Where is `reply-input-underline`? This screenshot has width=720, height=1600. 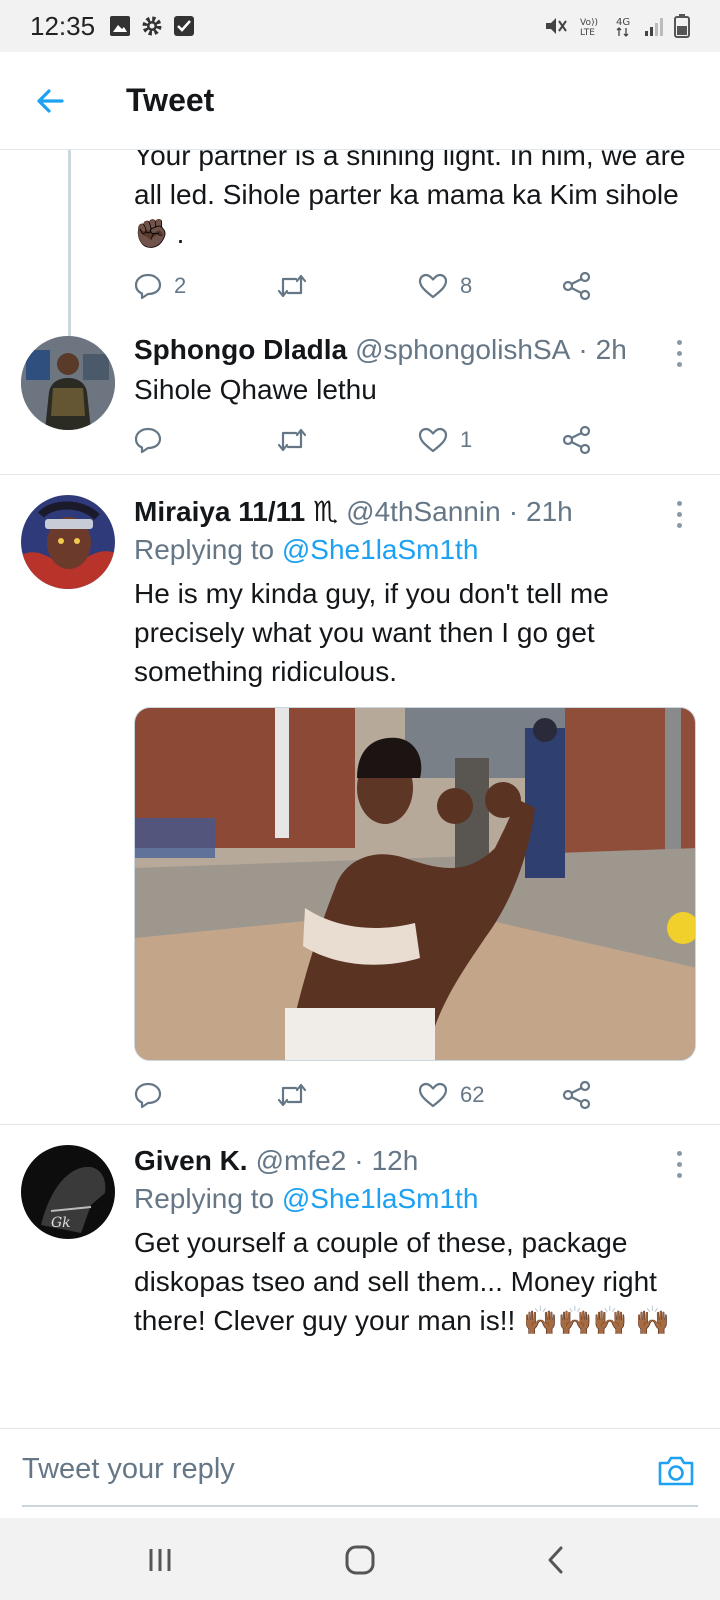 reply-input-underline is located at coordinates (360, 1506).